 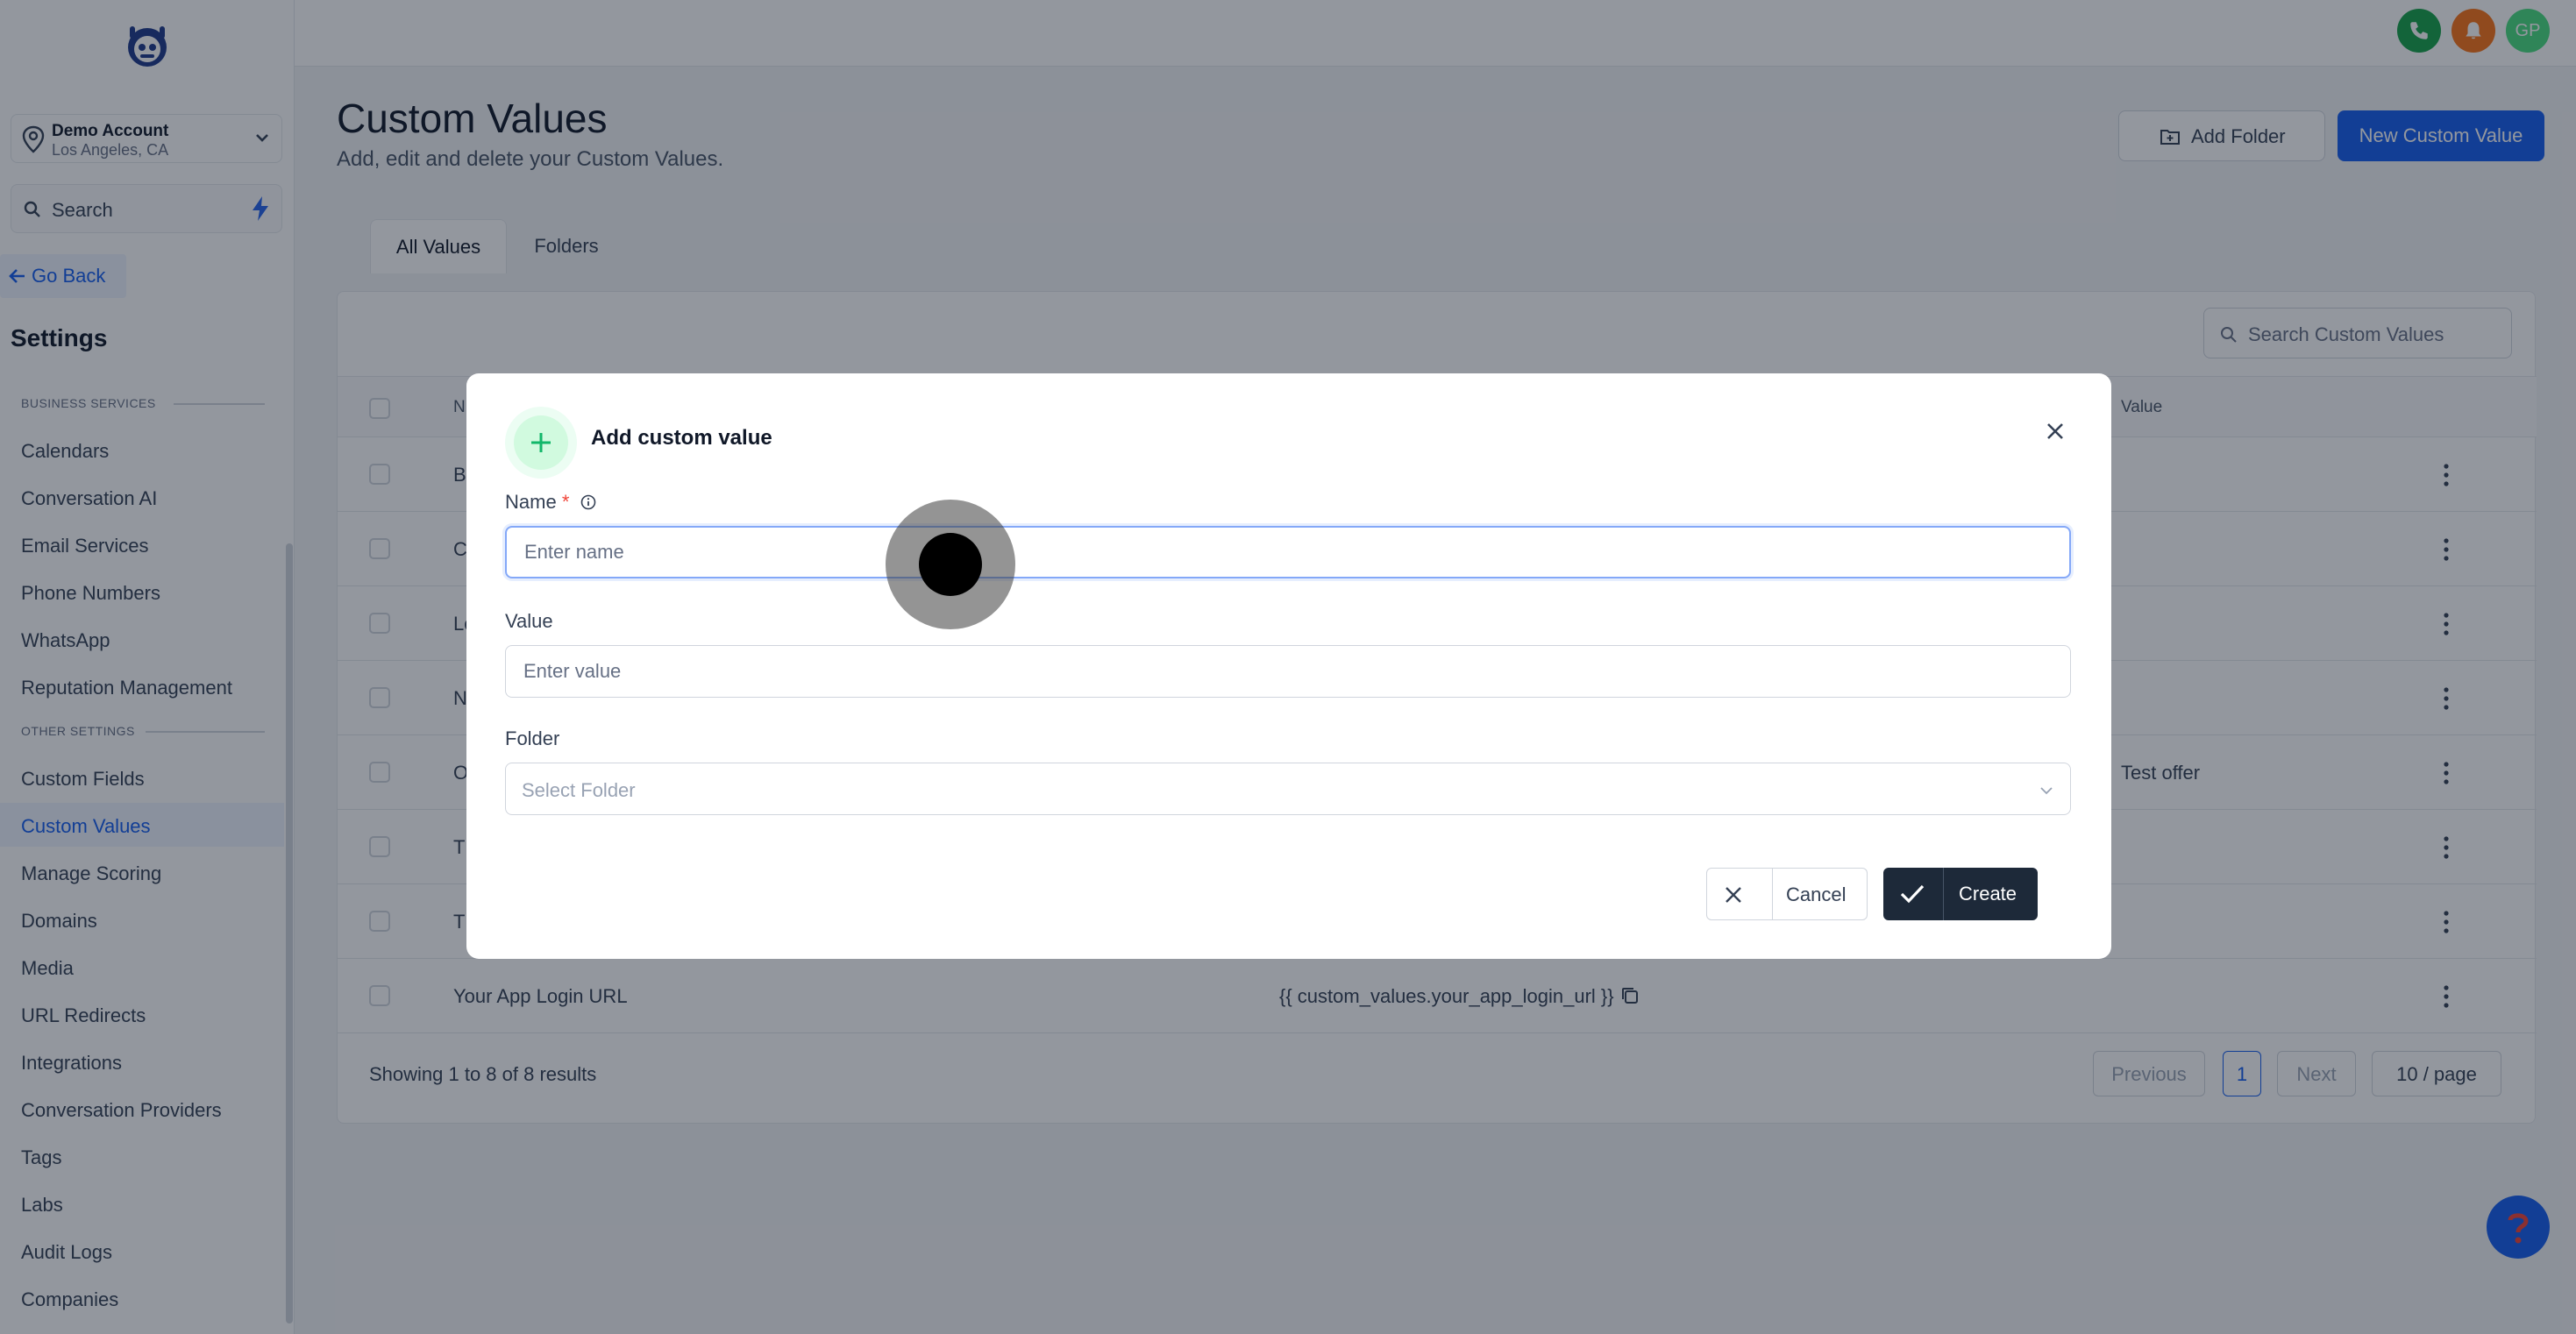 What do you see at coordinates (550, 502) in the screenshot?
I see `name-field-label: Name *` at bounding box center [550, 502].